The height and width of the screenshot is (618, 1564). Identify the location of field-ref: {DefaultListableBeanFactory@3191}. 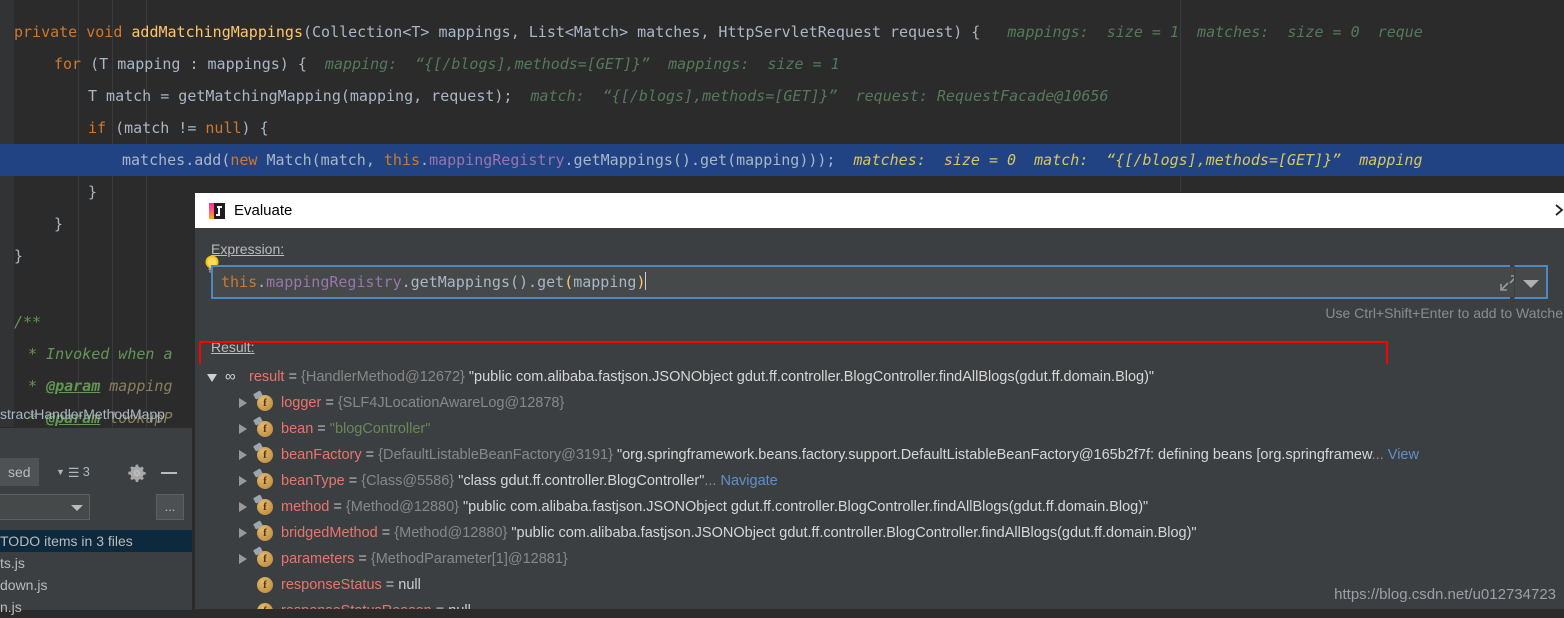
(495, 455).